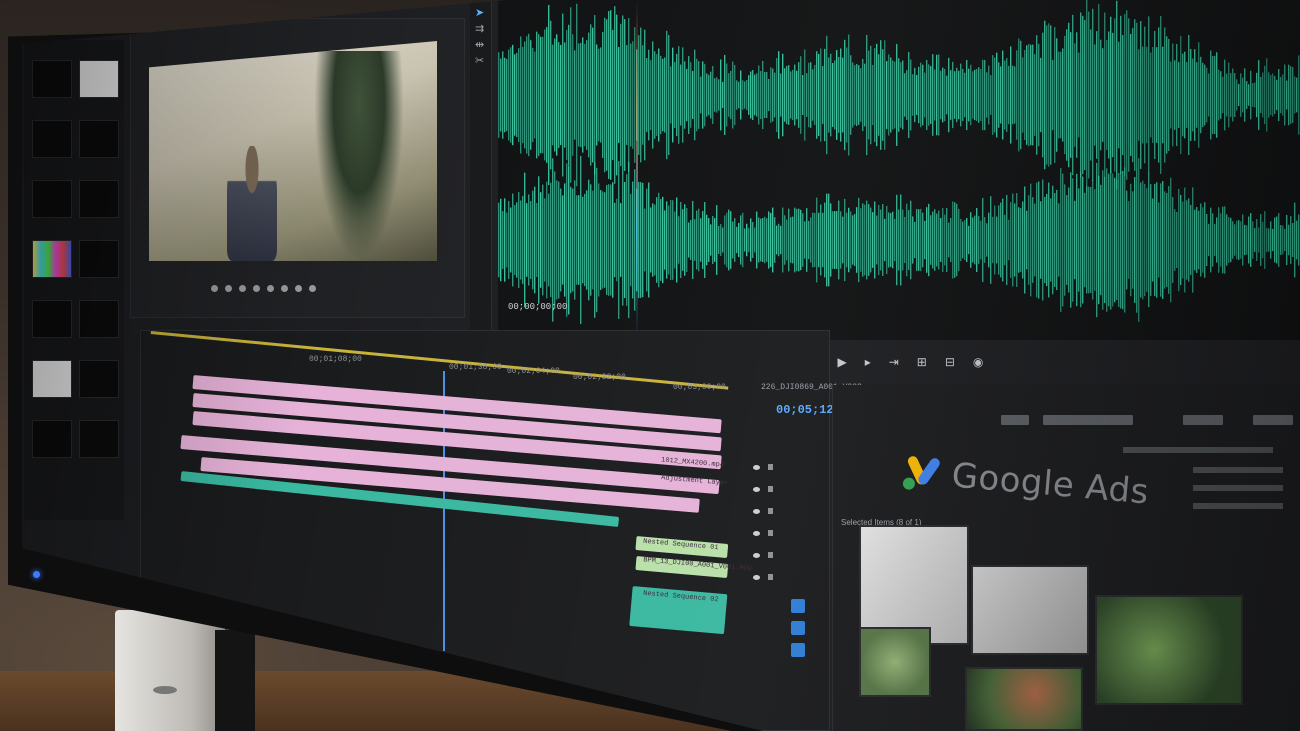 This screenshot has height=731, width=1300. I want to click on overwrite-icon: ⊟, so click(950, 362).